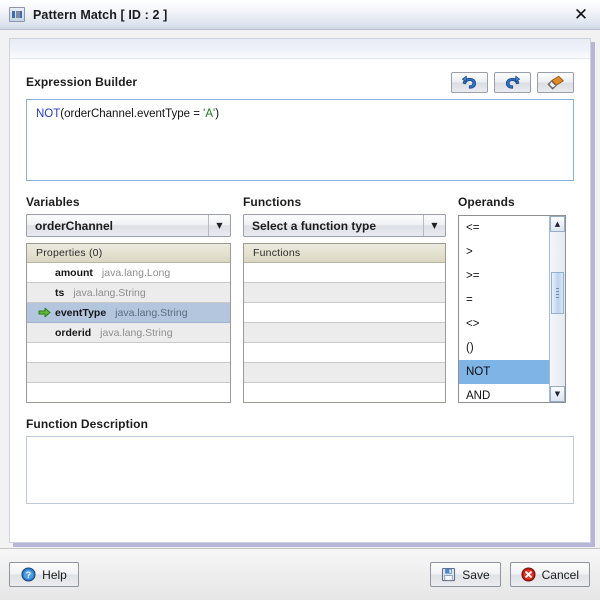 The image size is (600, 600). I want to click on functions-rows, so click(344, 332).